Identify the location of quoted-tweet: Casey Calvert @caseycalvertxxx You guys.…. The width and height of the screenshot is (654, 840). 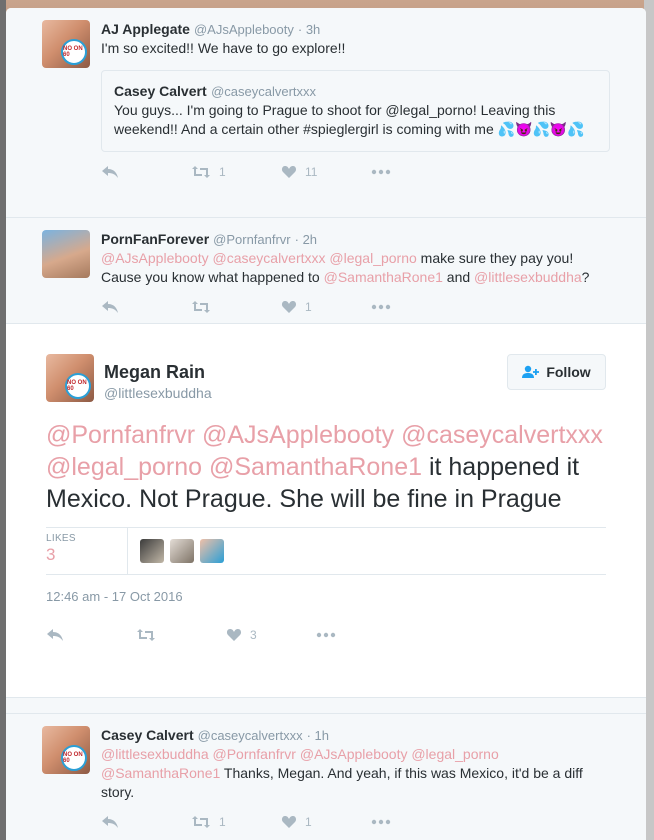
(355, 111).